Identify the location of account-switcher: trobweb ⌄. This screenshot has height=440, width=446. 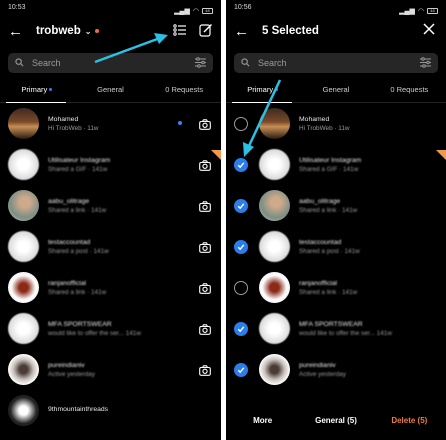
(68, 31).